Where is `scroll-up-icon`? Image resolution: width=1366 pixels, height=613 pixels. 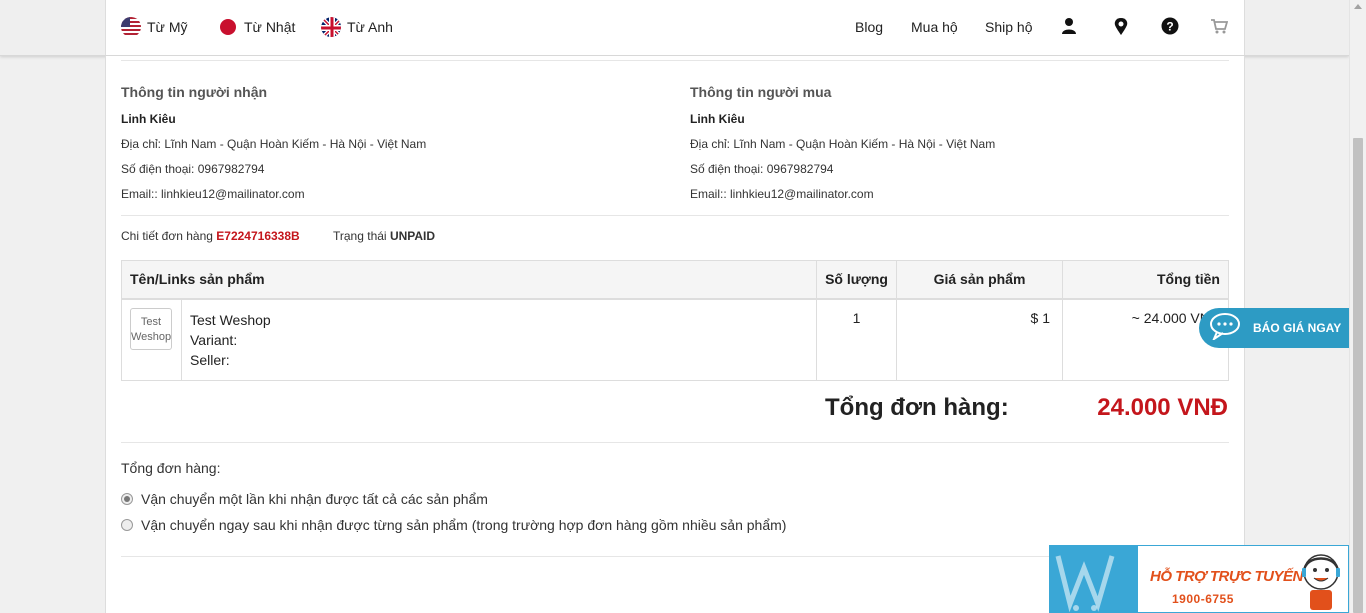
scroll-up-icon is located at coordinates (1358, 6).